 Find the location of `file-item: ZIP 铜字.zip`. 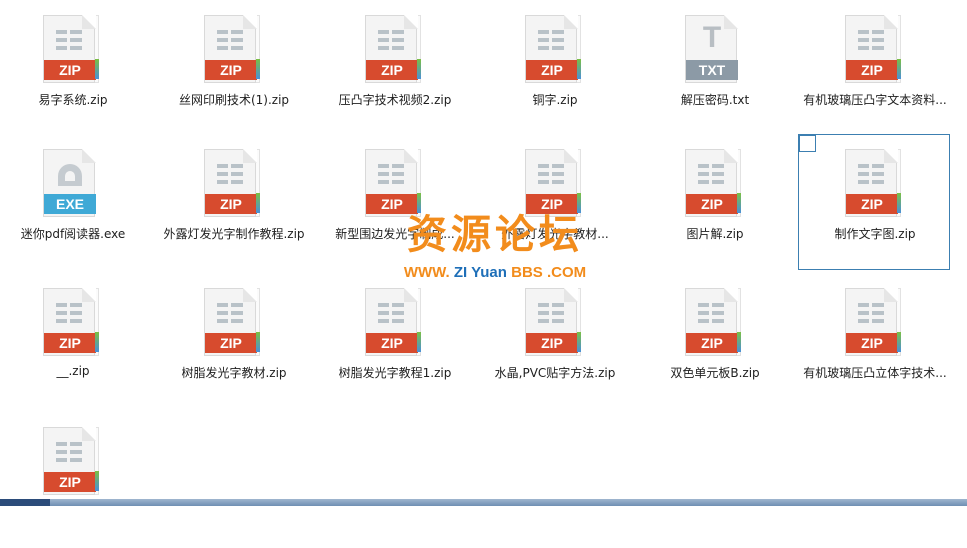

file-item: ZIP 铜字.zip is located at coordinates (554, 68).